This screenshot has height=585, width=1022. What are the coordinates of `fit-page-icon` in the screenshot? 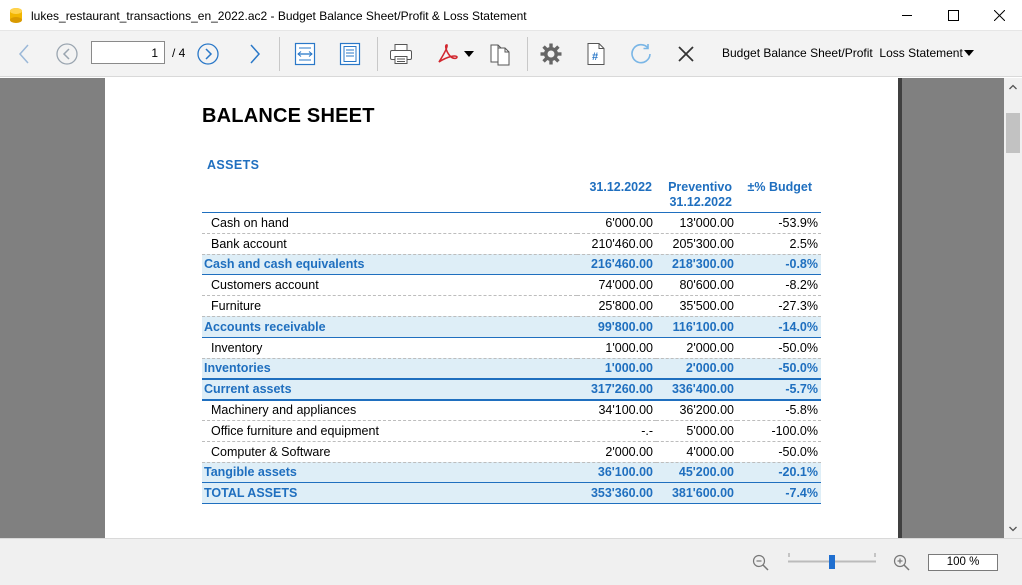 It's located at (350, 54).